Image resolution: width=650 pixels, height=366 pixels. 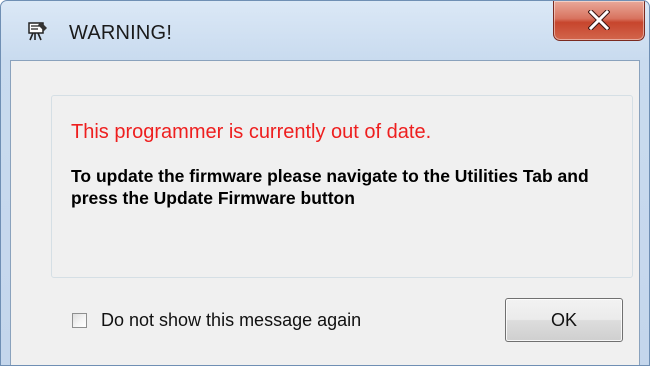 What do you see at coordinates (121, 33) in the screenshot?
I see `window-title: WARNING!` at bounding box center [121, 33].